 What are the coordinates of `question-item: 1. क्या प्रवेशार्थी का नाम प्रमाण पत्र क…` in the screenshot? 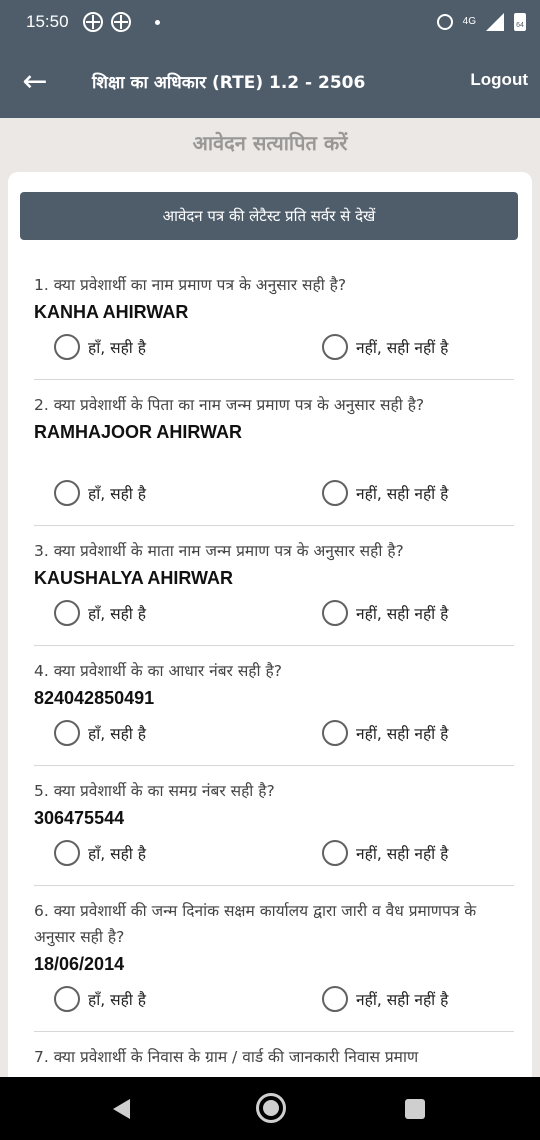 It's located at (274, 326).